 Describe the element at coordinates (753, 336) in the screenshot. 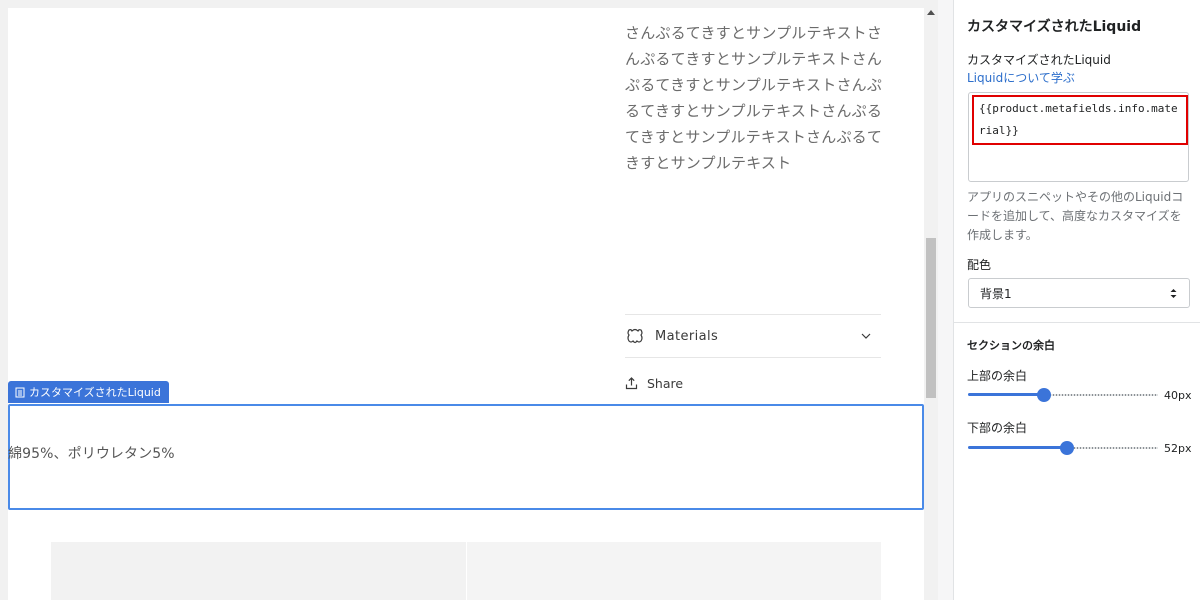

I see `materials-accordion: Materials` at that location.